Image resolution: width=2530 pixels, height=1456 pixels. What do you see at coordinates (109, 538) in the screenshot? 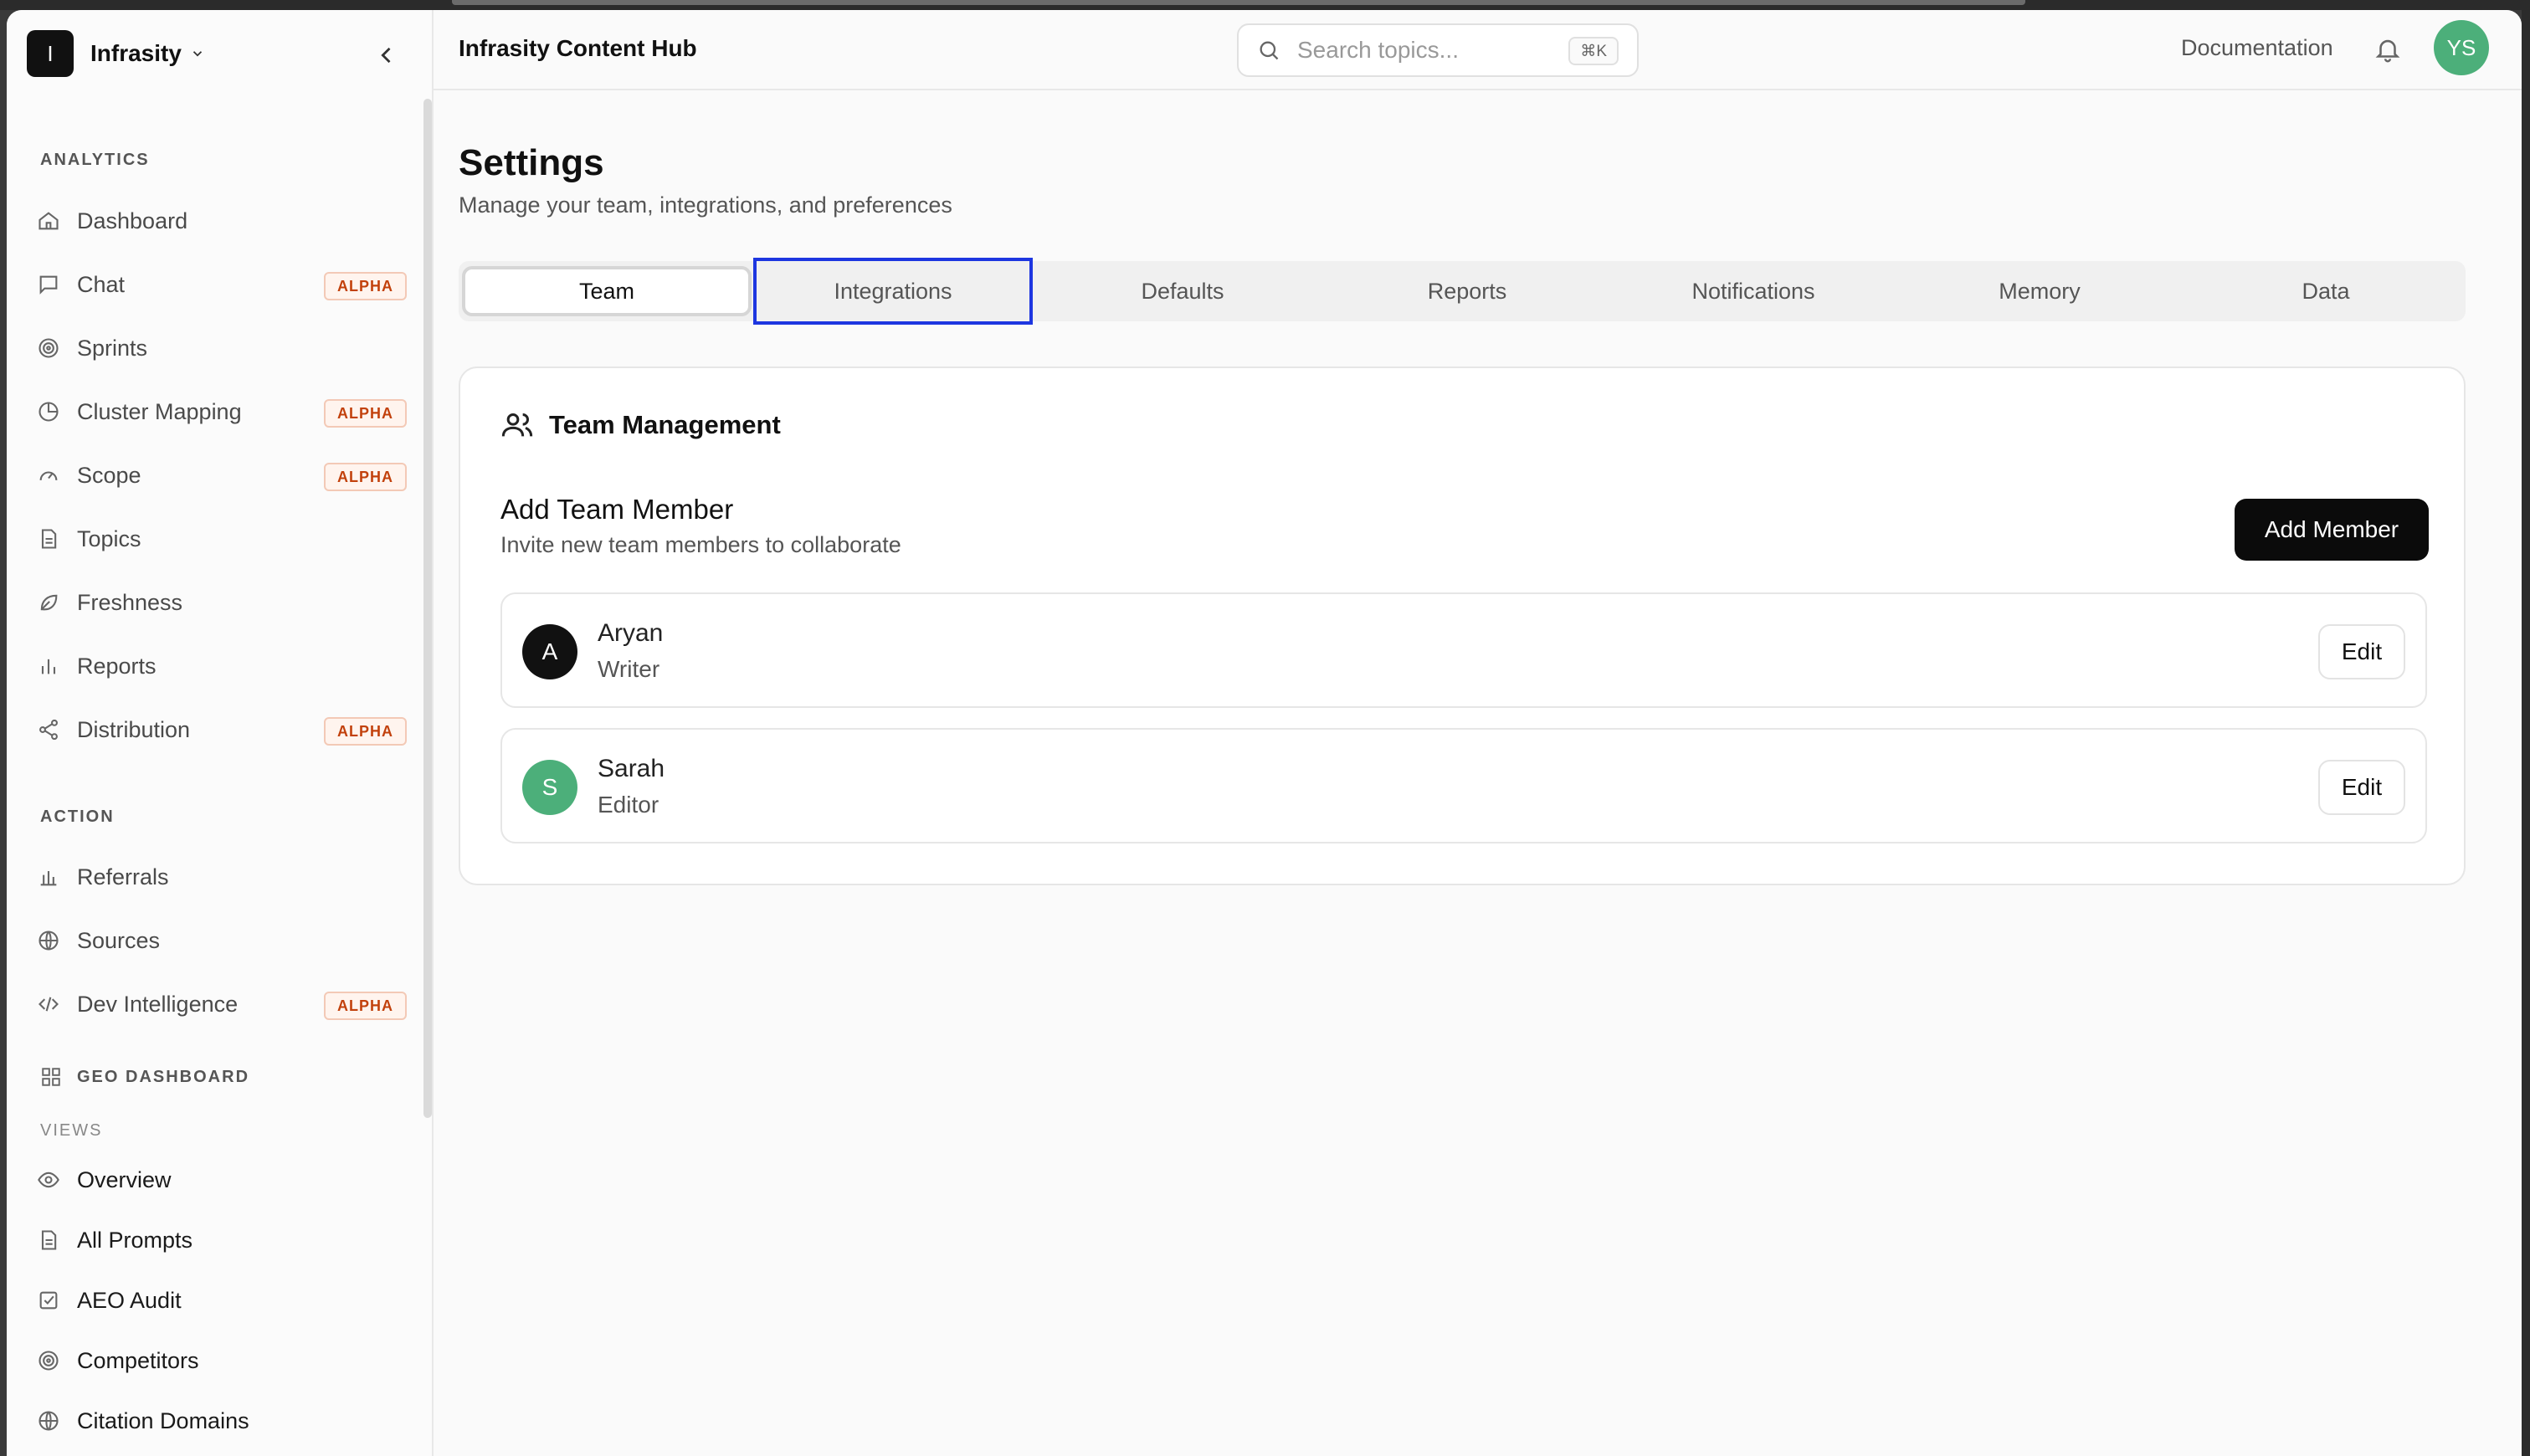
I see `sidebar-item-label: Topics` at bounding box center [109, 538].